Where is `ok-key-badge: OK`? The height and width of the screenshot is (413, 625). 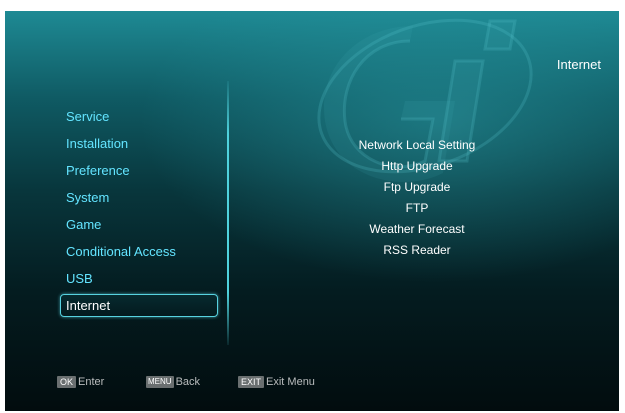 ok-key-badge: OK is located at coordinates (67, 382).